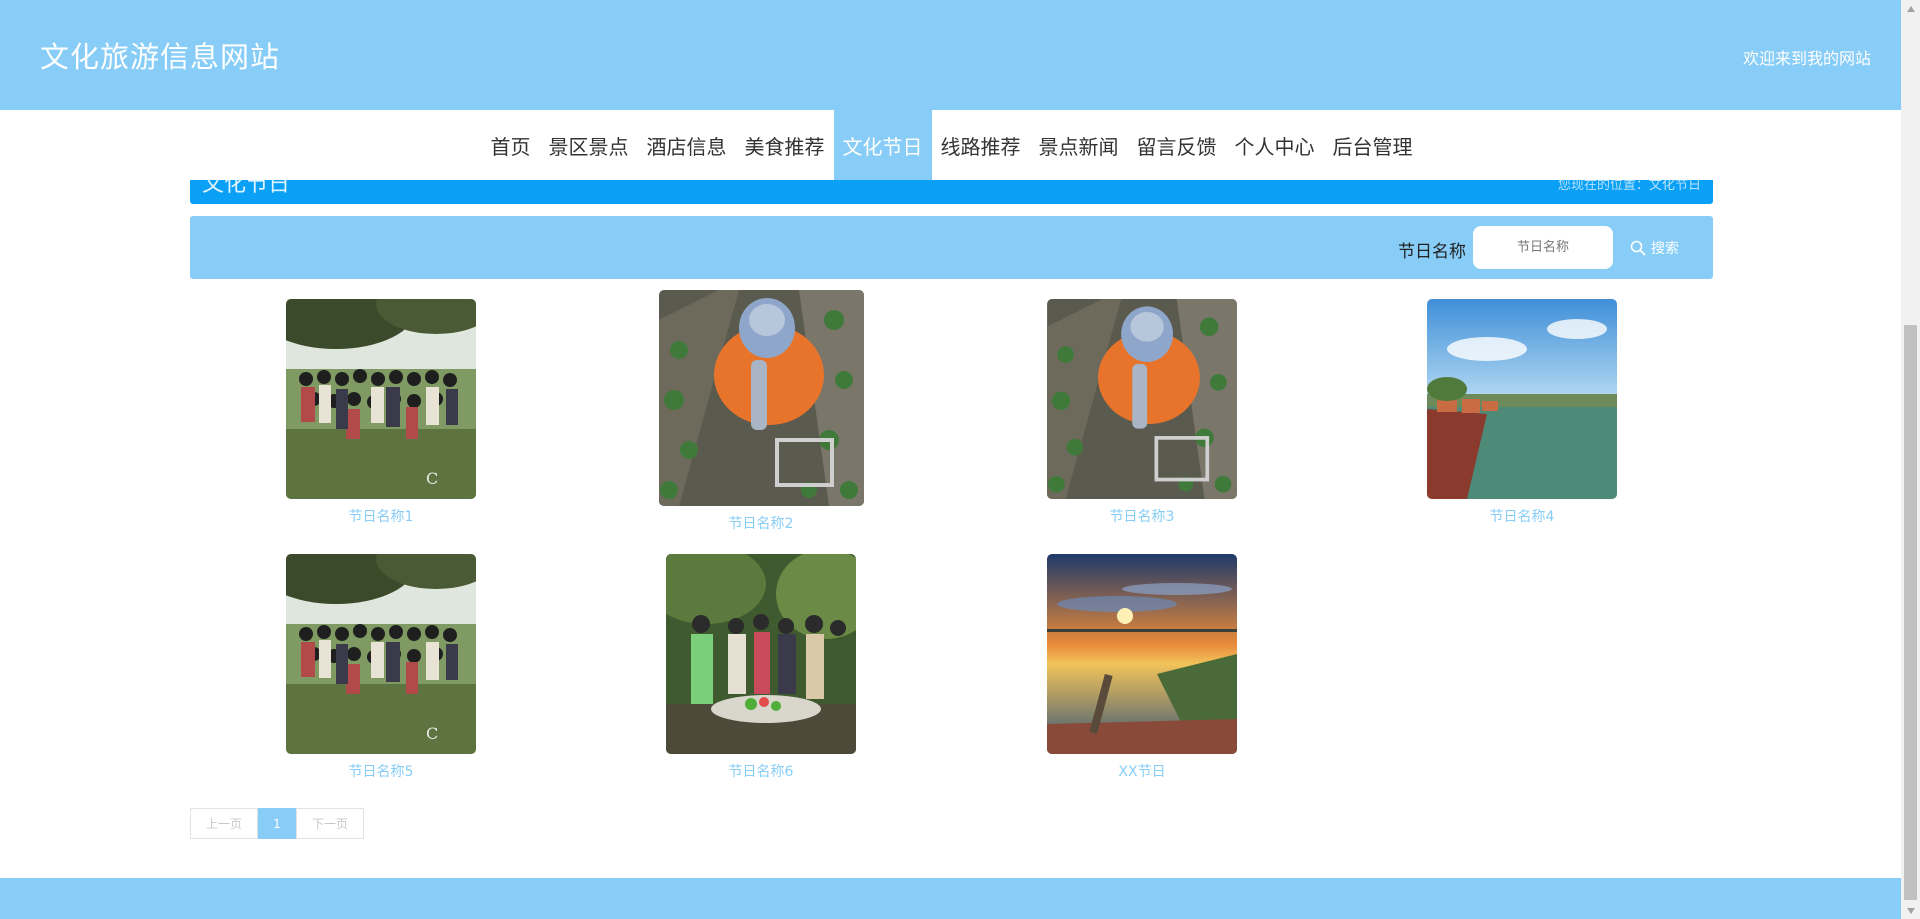  What do you see at coordinates (951, 247) in the screenshot?
I see `search-bar: 节日名称 搜索` at bounding box center [951, 247].